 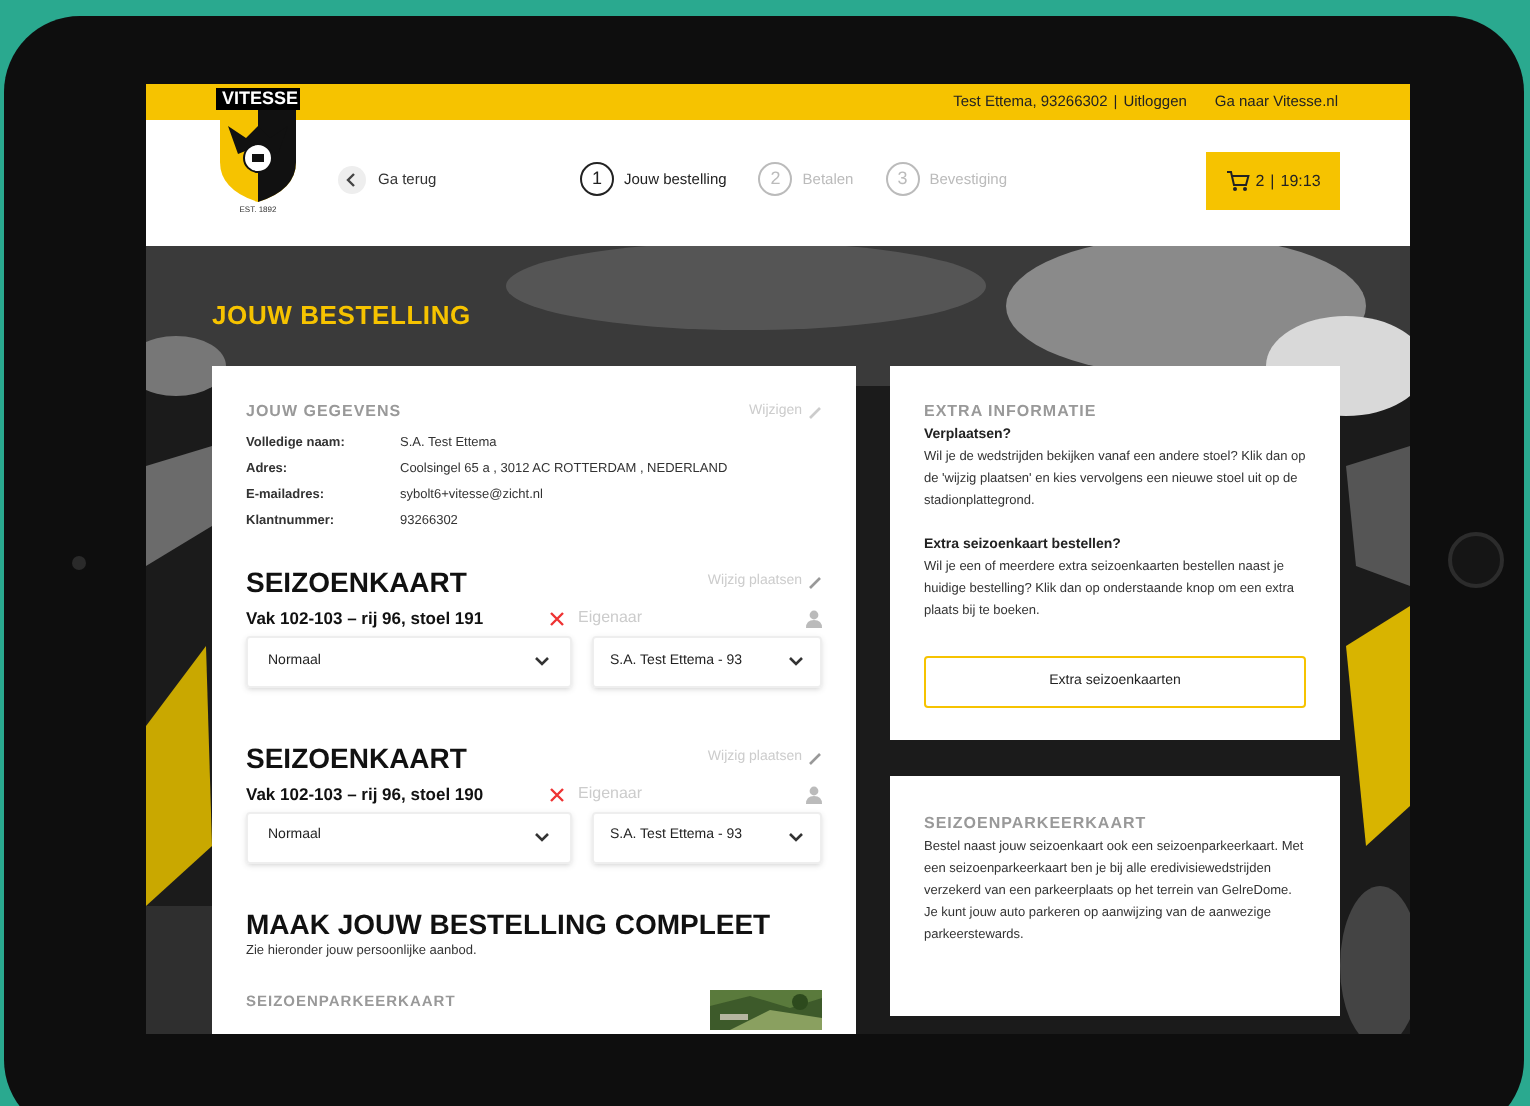 I want to click on cart-icon, so click(x=1237, y=181).